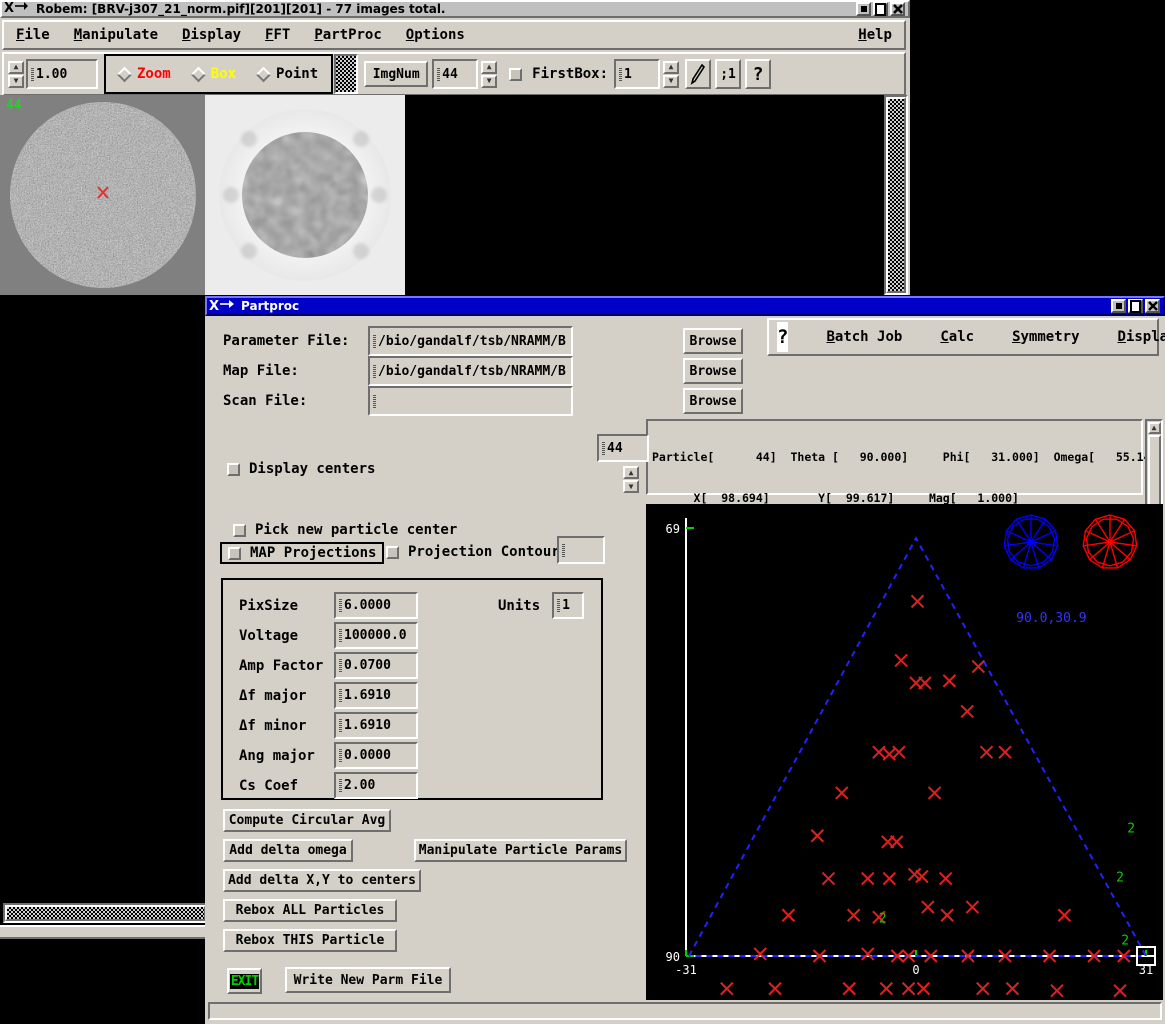 This screenshot has width=1165, height=1024. What do you see at coordinates (310, 940) in the screenshot?
I see `rebox-this-button: Rebox THIS Particle` at bounding box center [310, 940].